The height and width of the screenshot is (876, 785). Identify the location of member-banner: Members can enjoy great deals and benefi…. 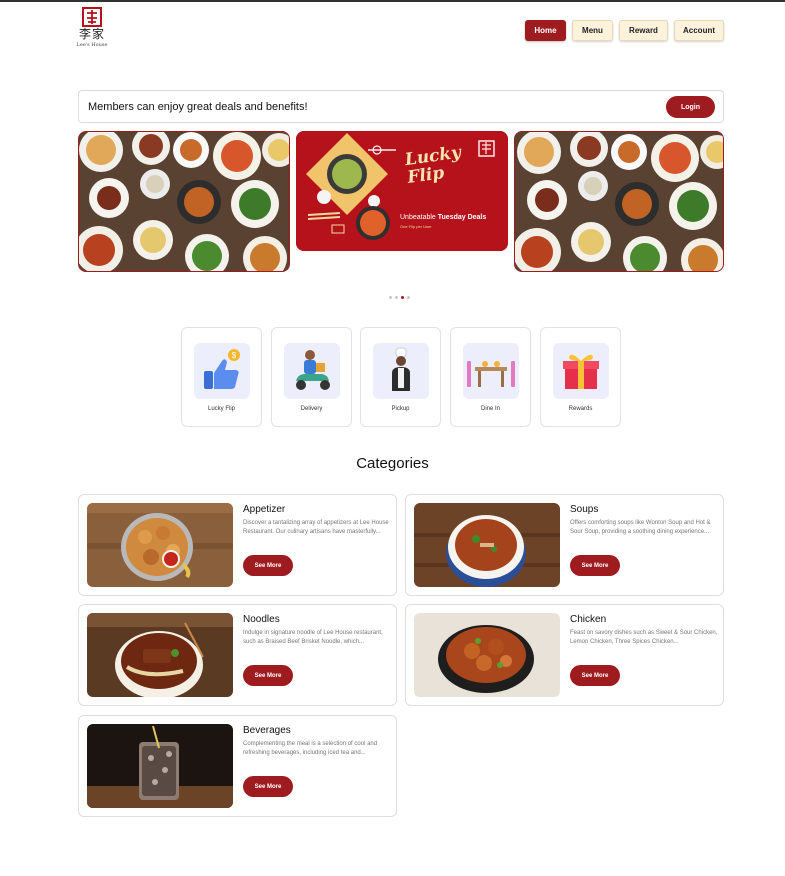
(401, 106).